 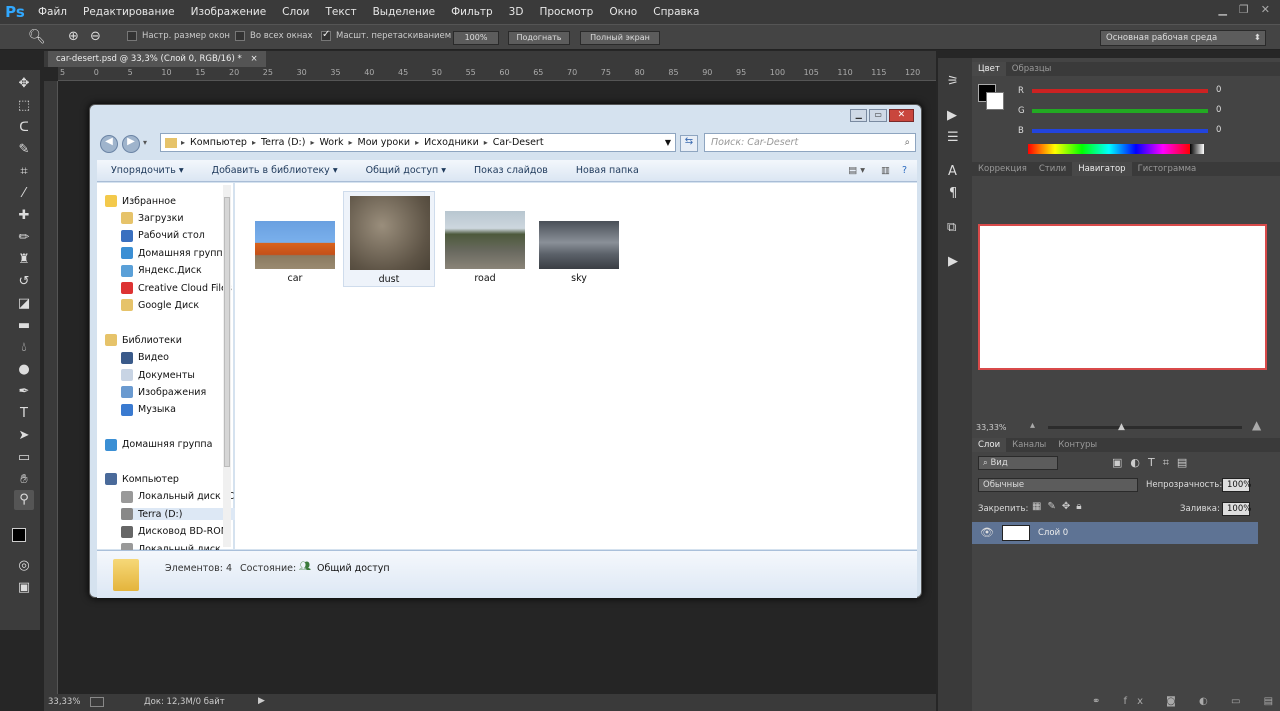 What do you see at coordinates (1122, 297) in the screenshot?
I see `navigator-preview` at bounding box center [1122, 297].